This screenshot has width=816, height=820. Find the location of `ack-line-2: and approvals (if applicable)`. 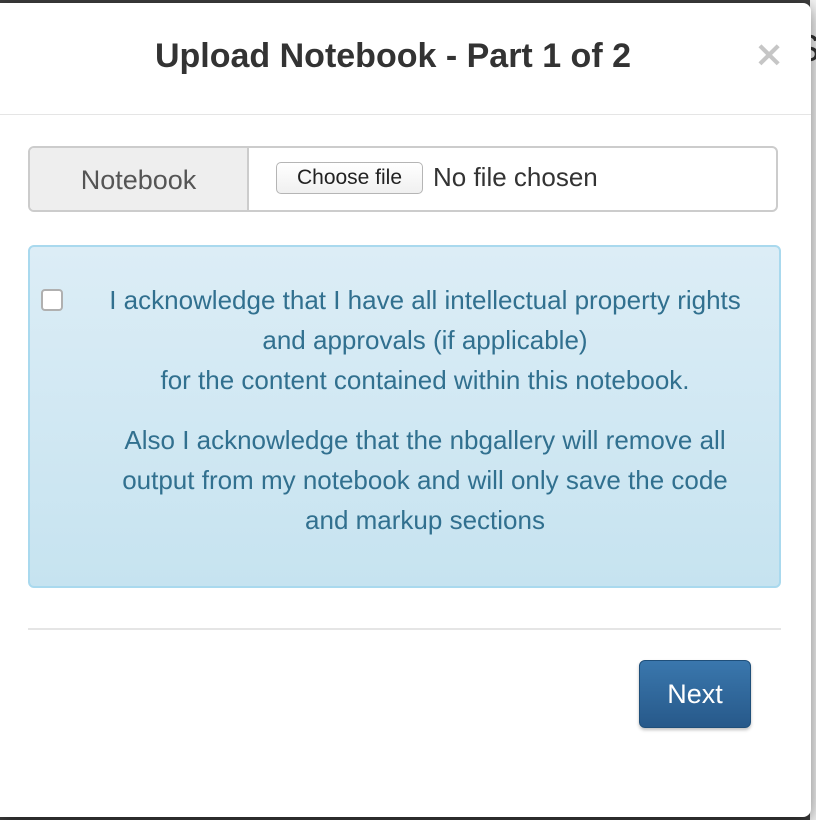

ack-line-2: and approvals (if applicable) is located at coordinates (425, 340).